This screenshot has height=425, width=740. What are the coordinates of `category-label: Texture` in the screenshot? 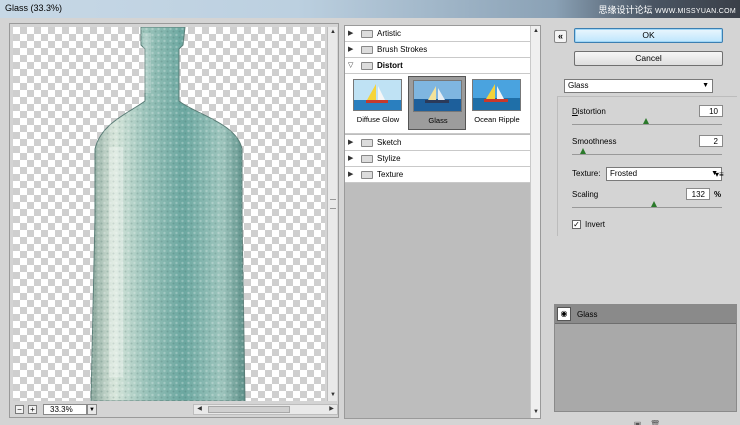 It's located at (390, 174).